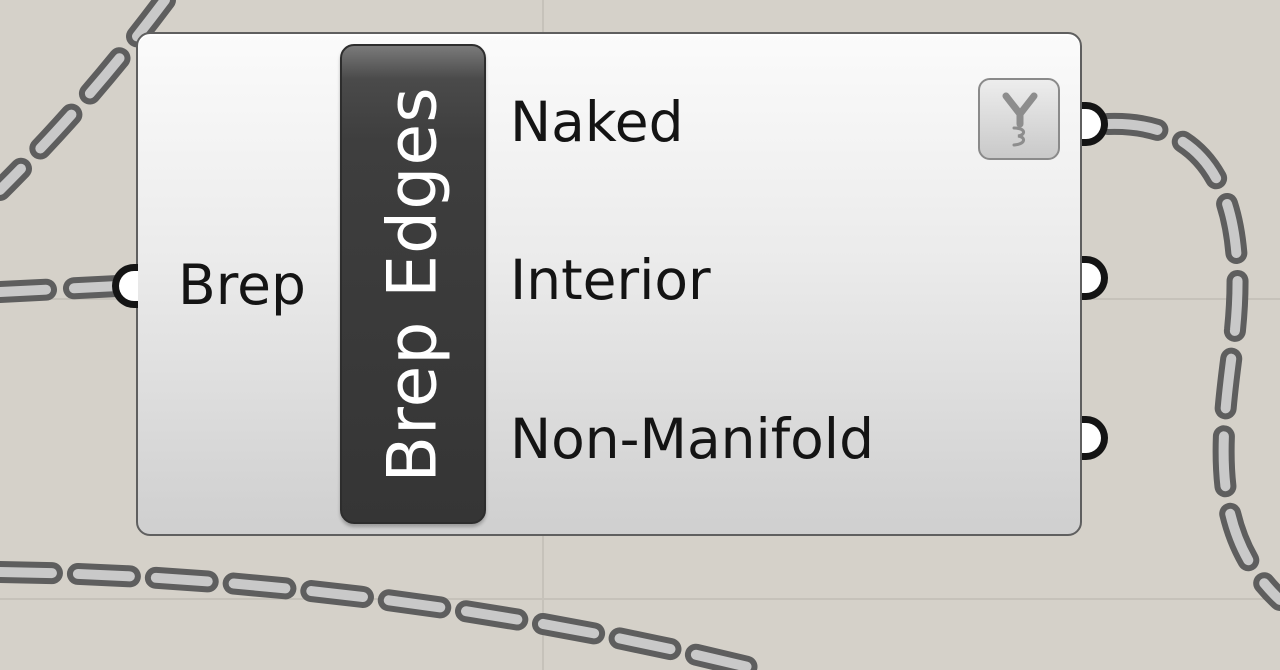  What do you see at coordinates (242, 285) in the screenshot?
I see `input-param-brep: Brep` at bounding box center [242, 285].